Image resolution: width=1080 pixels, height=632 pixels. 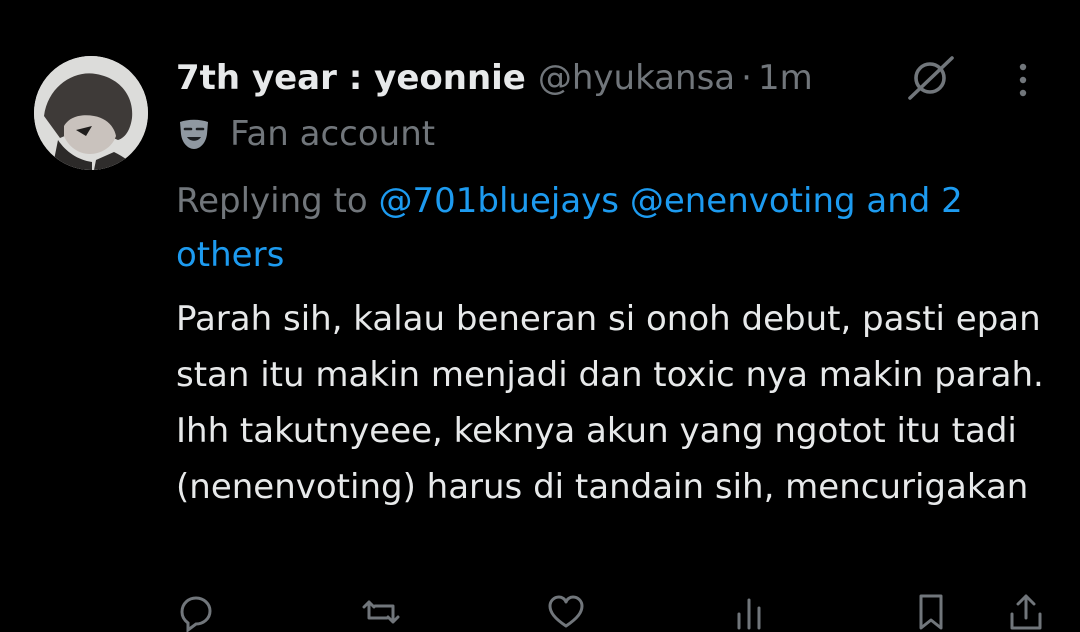 I want to click on mention-link-2: @enenvoting, so click(x=743, y=201).